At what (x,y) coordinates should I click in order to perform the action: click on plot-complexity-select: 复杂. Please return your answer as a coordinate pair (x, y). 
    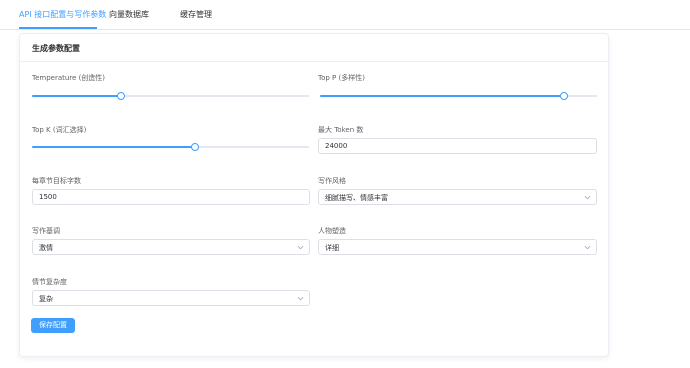
    Looking at the image, I should click on (171, 298).